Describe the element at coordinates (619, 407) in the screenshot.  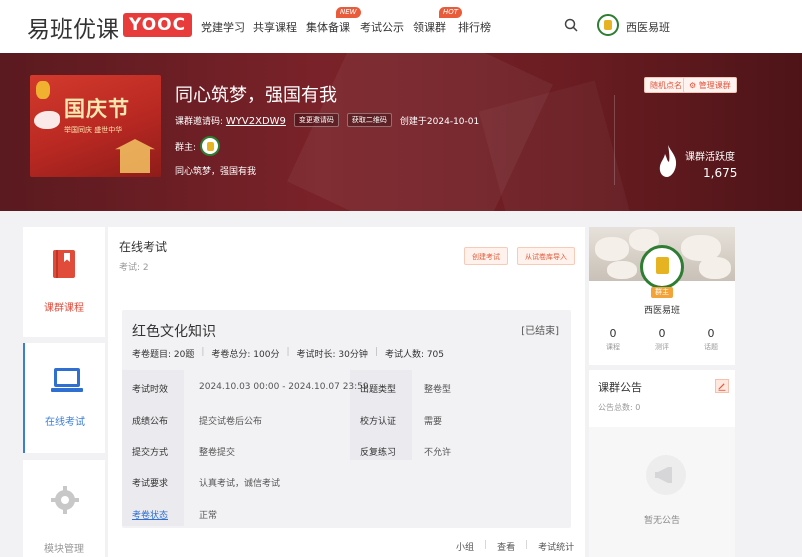
I see `notice-count: 公告总数: 0` at that location.